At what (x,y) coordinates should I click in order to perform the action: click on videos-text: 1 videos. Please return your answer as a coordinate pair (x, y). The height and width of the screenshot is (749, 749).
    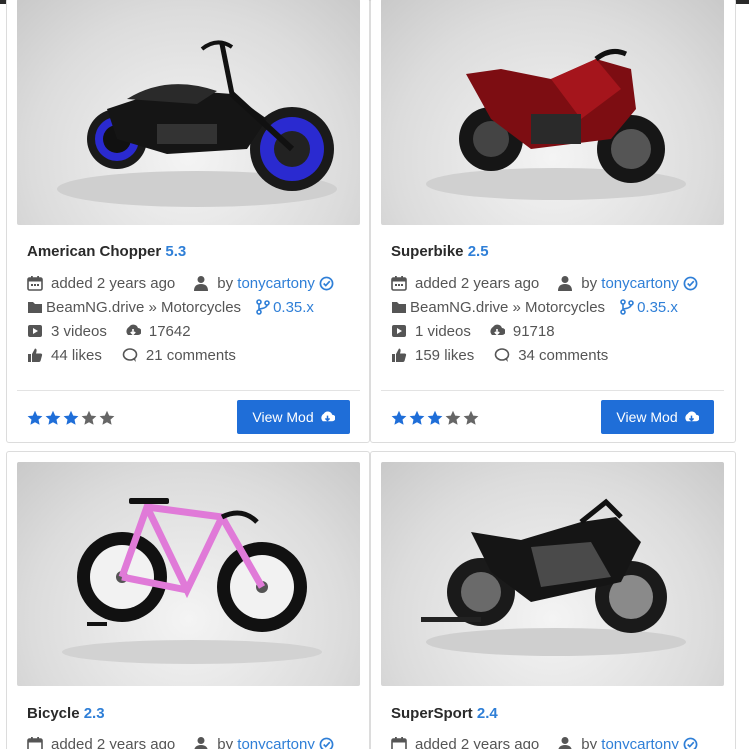
    Looking at the image, I should click on (443, 331).